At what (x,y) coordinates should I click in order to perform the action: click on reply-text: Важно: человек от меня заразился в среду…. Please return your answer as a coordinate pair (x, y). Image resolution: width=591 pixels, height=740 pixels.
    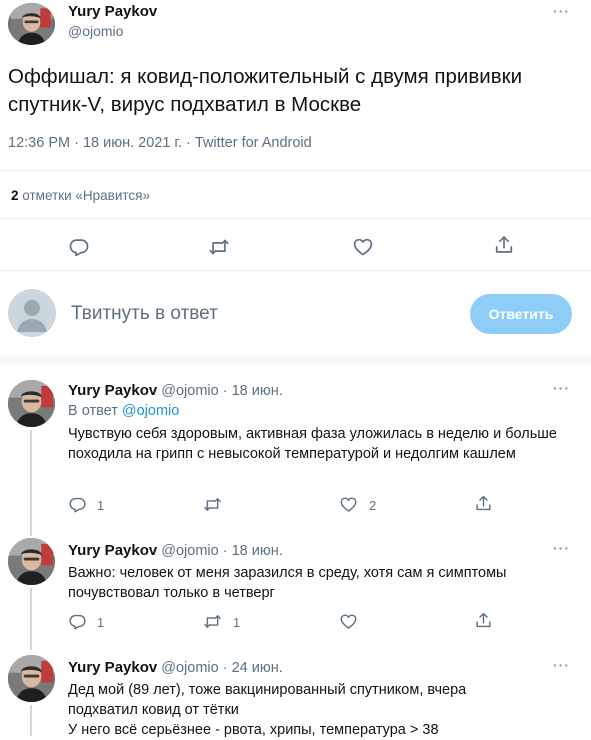
    Looking at the image, I should click on (287, 583).